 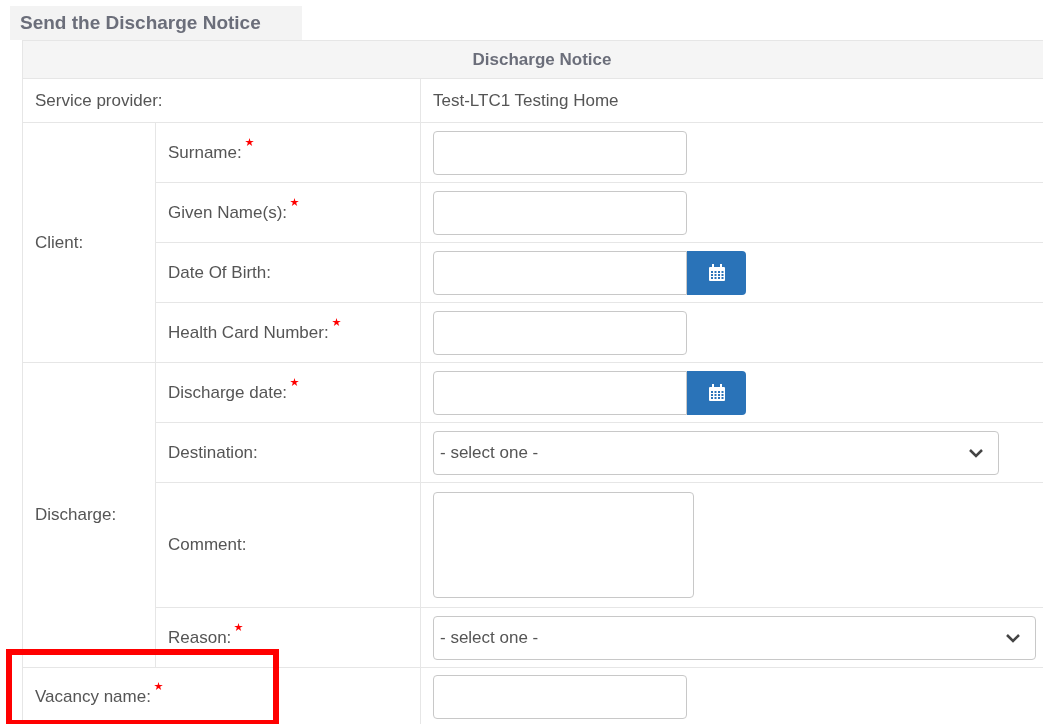 What do you see at coordinates (99, 100) in the screenshot?
I see `field-label: Service provider:` at bounding box center [99, 100].